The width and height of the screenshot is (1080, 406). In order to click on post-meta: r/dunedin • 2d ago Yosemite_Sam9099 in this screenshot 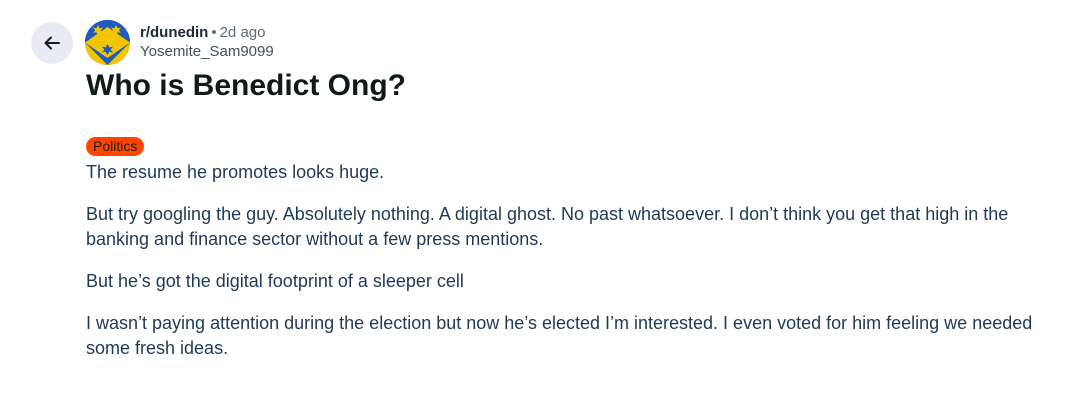, I will do `click(207, 42)`.